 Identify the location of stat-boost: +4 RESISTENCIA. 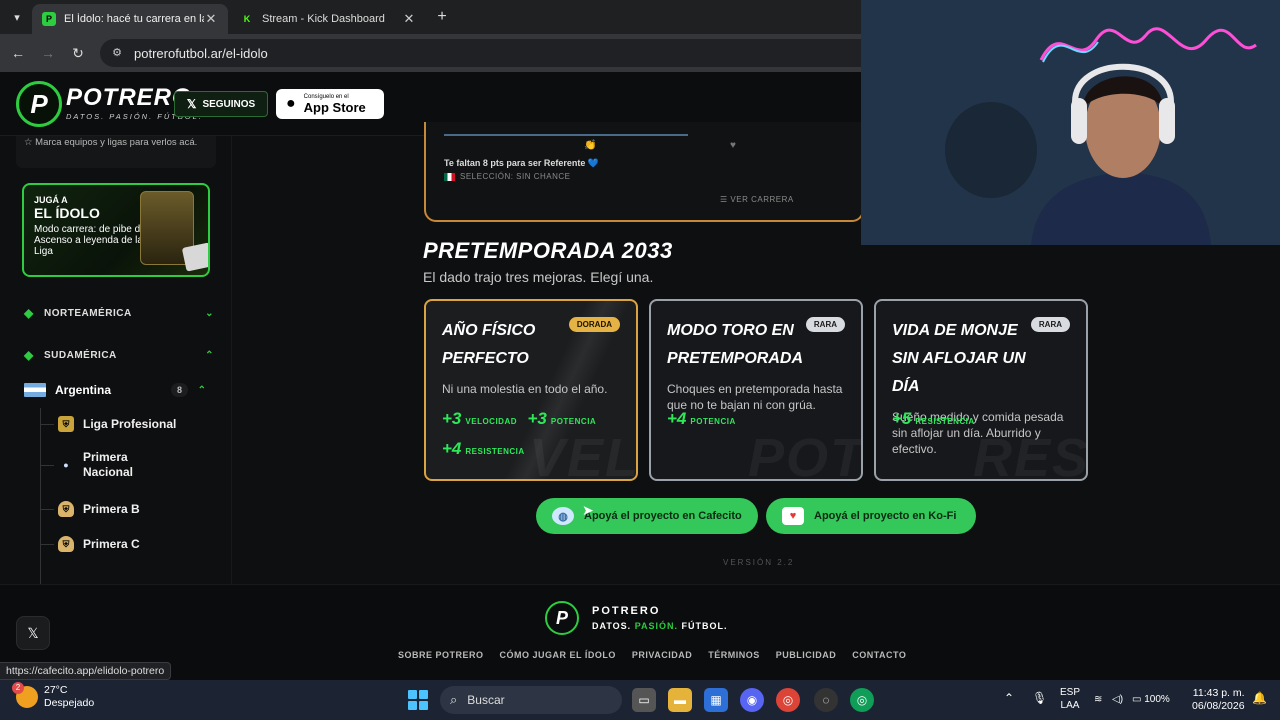
(483, 449).